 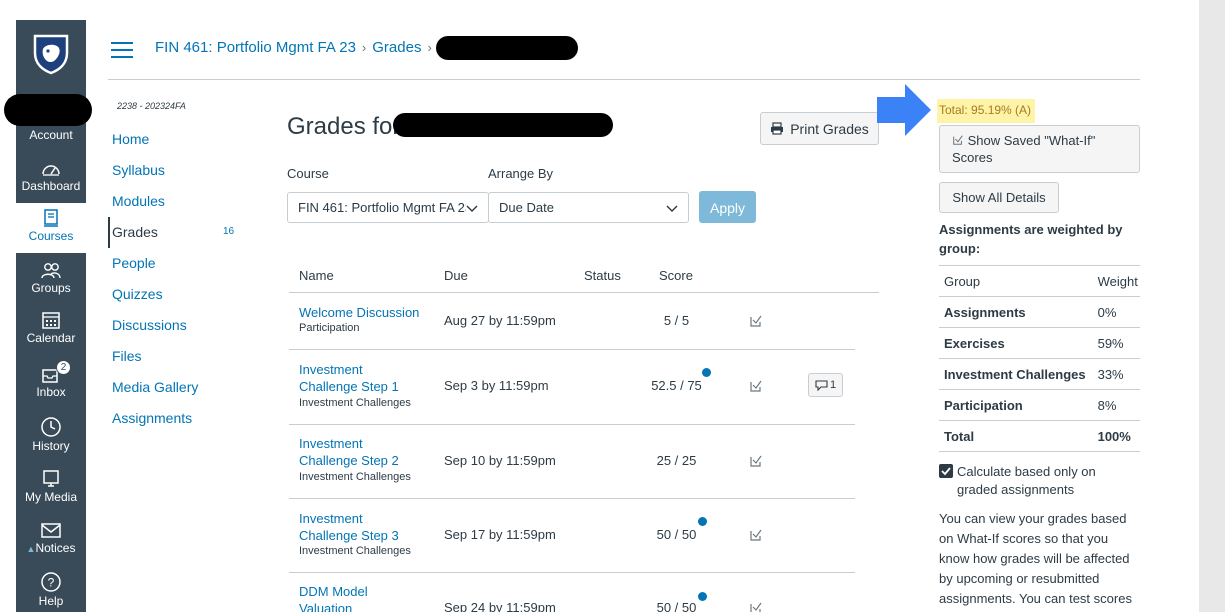 I want to click on breadcrumb-grades: Grades, so click(x=396, y=47).